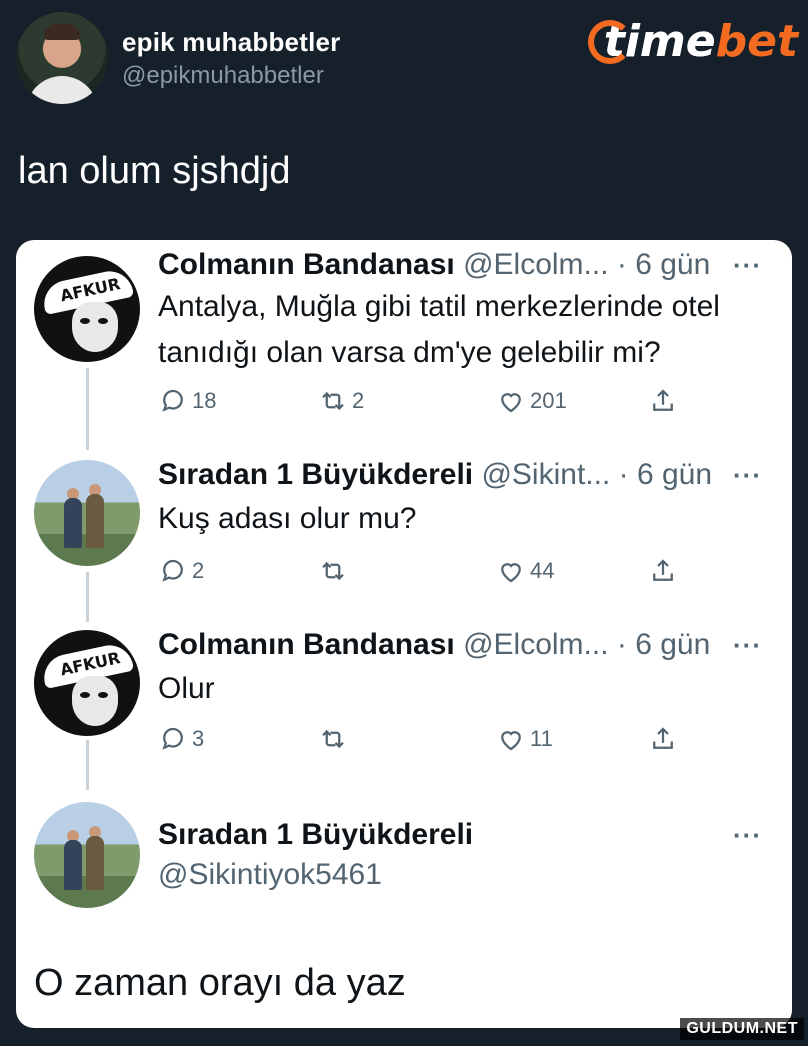 This screenshot has height=1046, width=808. Describe the element at coordinates (463, 689) in the screenshot. I see `tweet-body: Olur` at that location.